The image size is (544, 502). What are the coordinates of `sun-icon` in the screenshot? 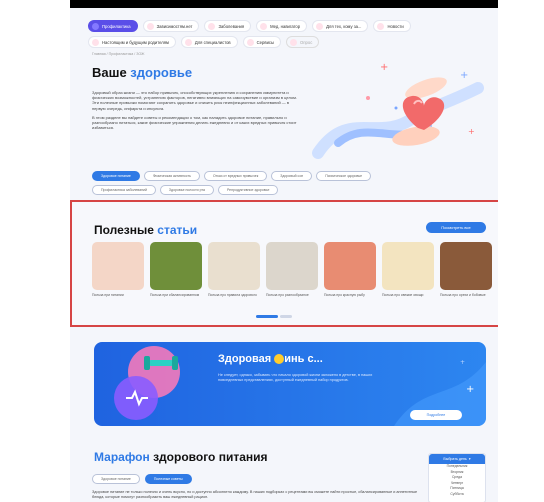 It's located at (279, 359).